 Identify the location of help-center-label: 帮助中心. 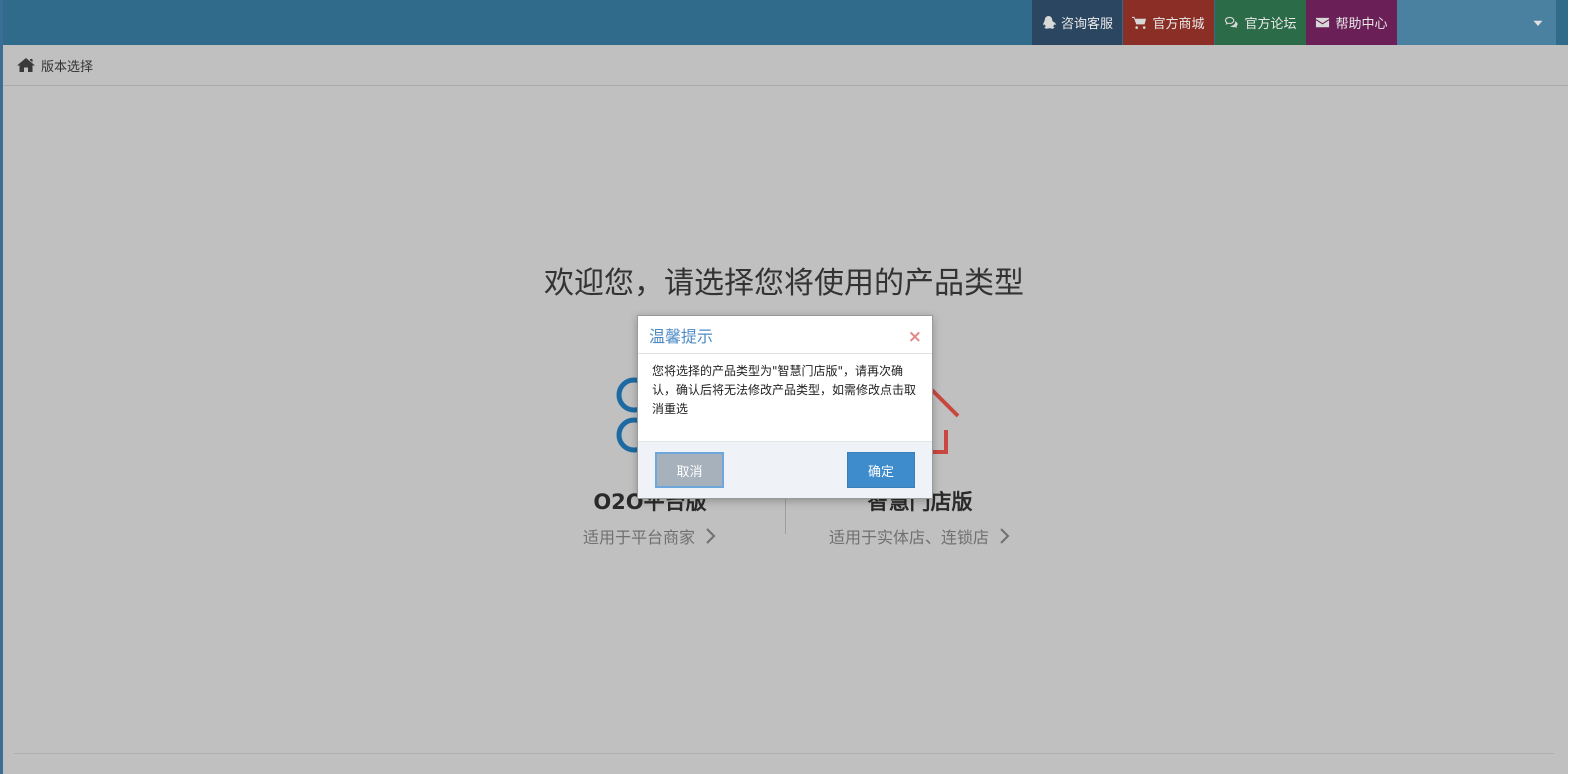
(1361, 24).